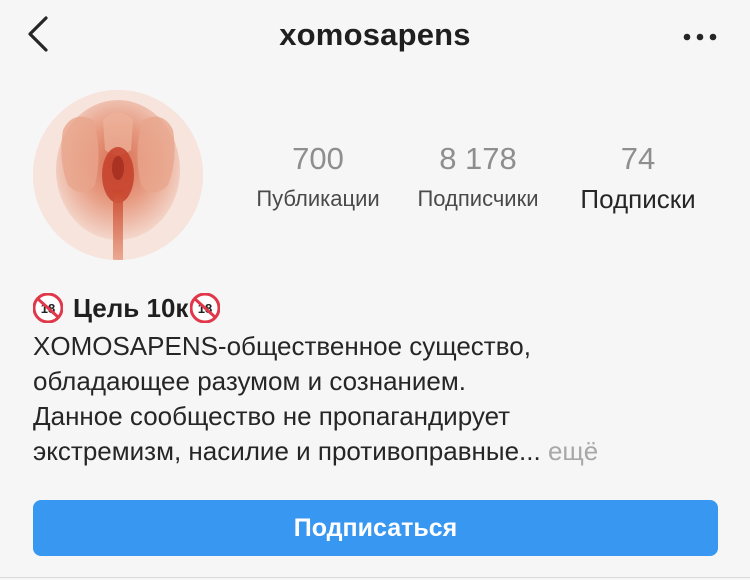 The height and width of the screenshot is (580, 750). Describe the element at coordinates (478, 178) in the screenshot. I see `followers-count-stat: 8 178 Подписчики` at that location.